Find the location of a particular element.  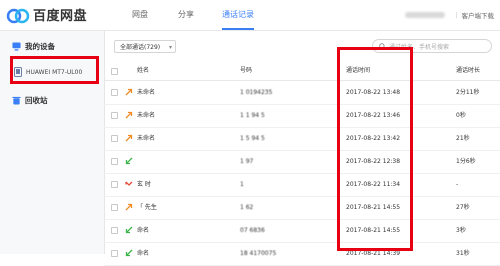

table-row: 未命名 1 0194235 2017-08-22 13:48 2分11秒 is located at coordinates (302, 93).